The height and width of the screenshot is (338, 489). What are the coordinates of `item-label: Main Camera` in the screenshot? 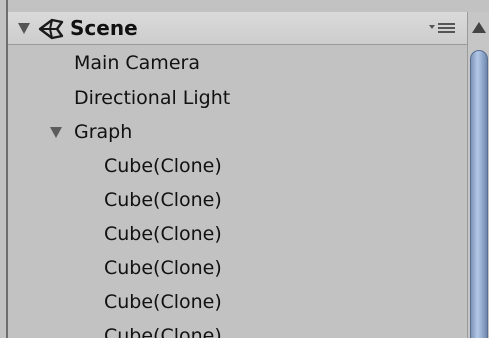 It's located at (137, 63).